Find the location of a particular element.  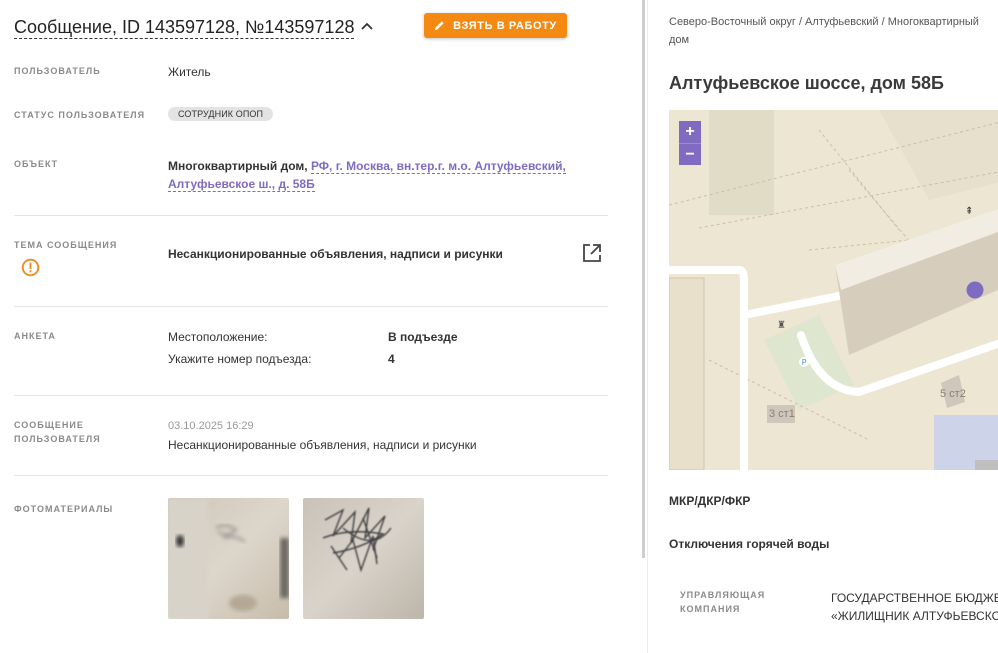

external-link-icon is located at coordinates (592, 253).